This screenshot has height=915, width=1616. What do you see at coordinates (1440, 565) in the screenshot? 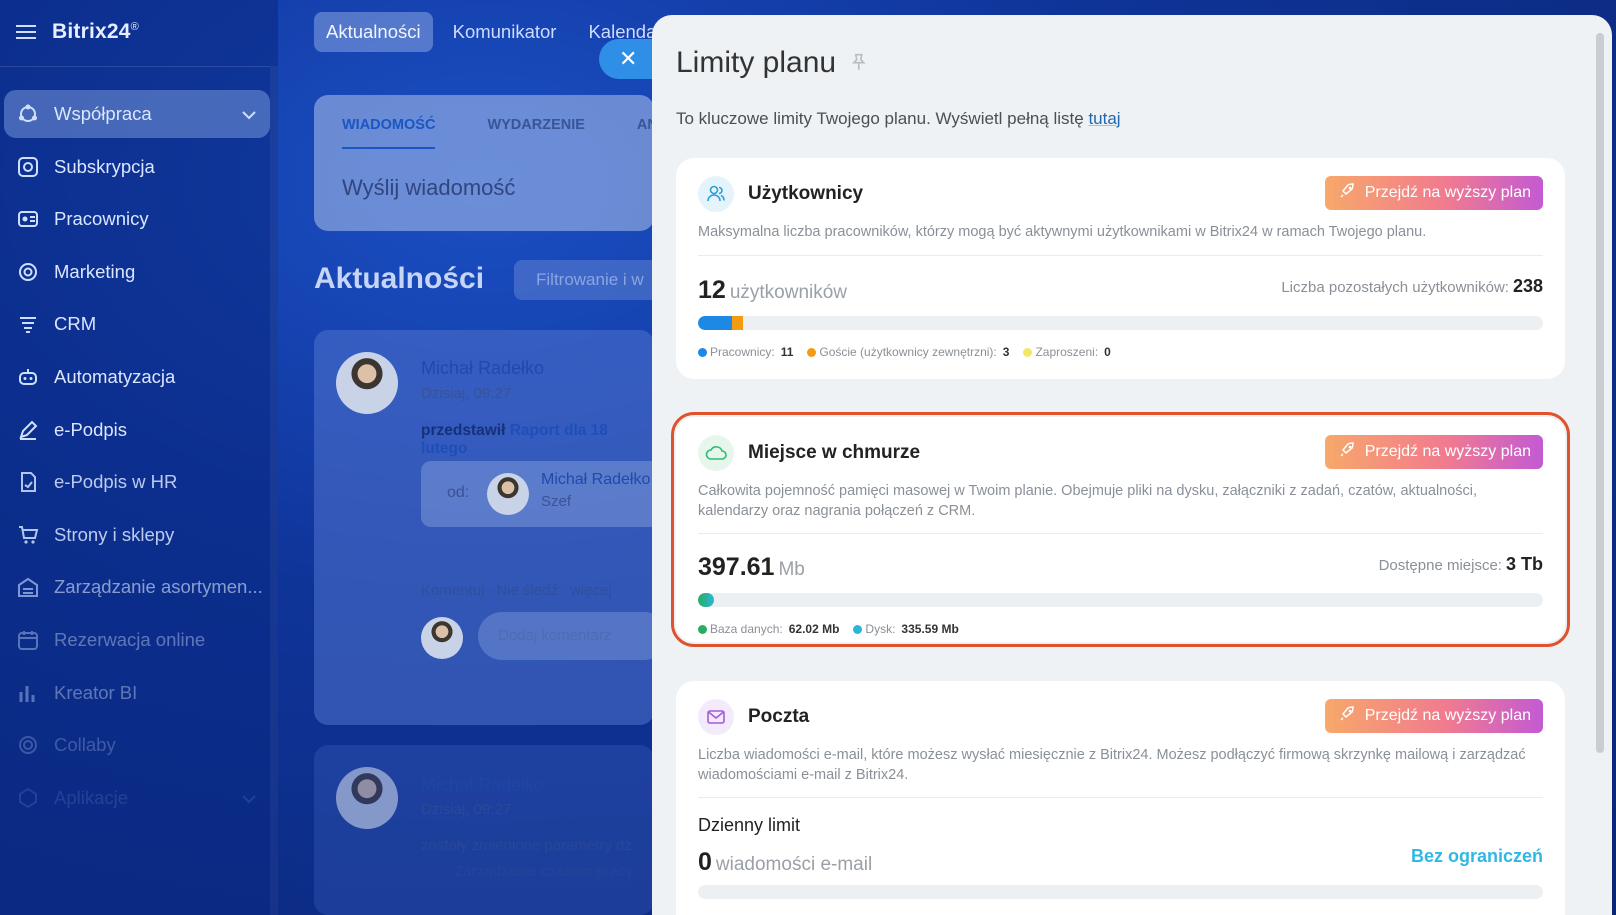
I see `cloud-available-label: Dostępne miejsce:` at bounding box center [1440, 565].